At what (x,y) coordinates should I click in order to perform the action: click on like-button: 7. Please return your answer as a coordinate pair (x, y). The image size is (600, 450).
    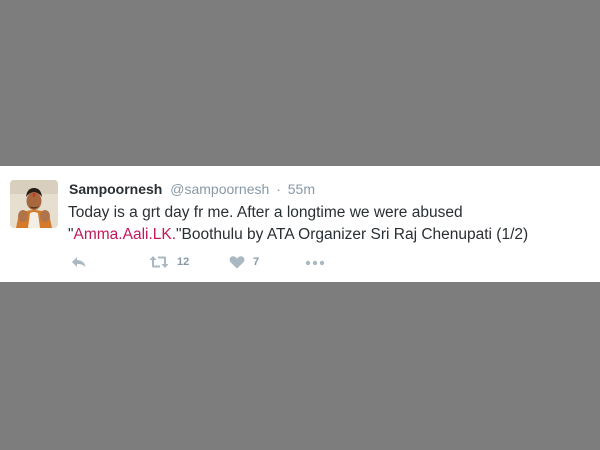
    Looking at the image, I should click on (243, 262).